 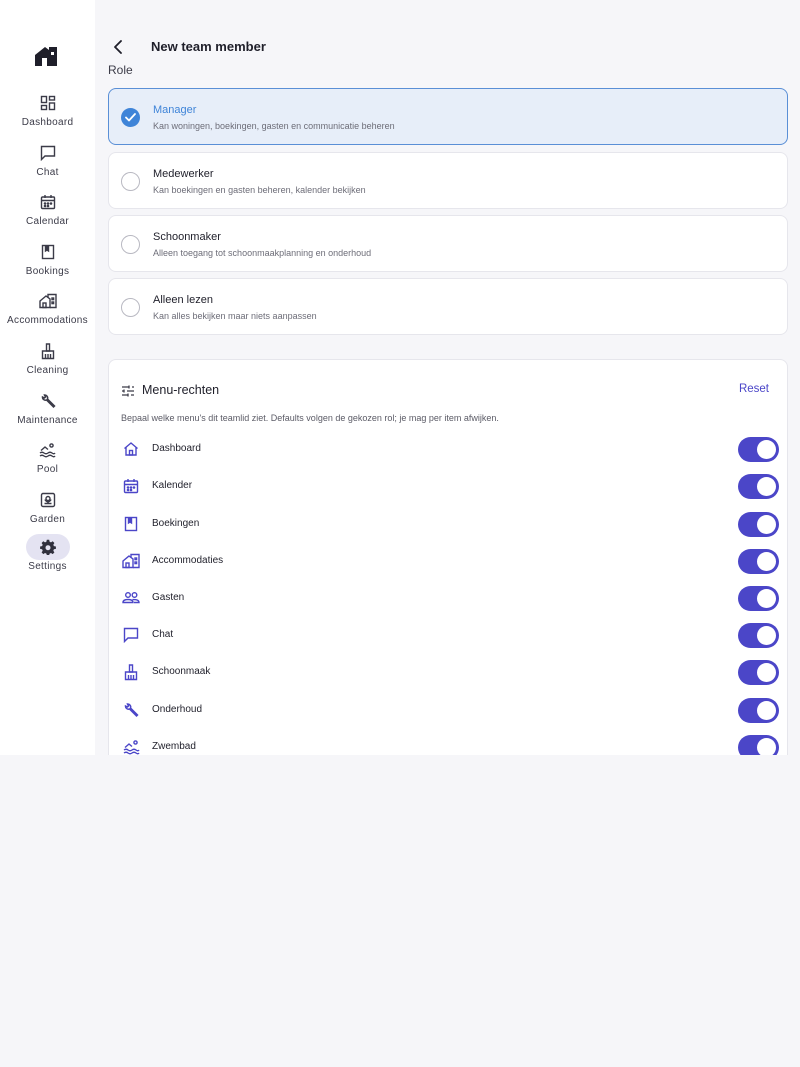 I want to click on sidebar-item-pool: Pool, so click(x=47, y=460).